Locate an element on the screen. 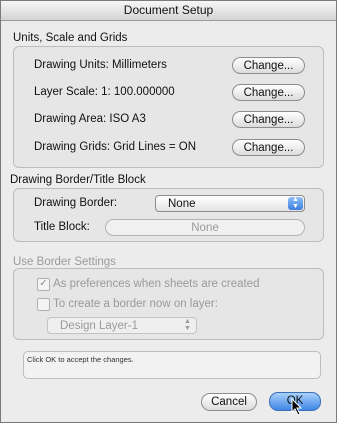 This screenshot has width=337, height=423. mouse-pointer-icon is located at coordinates (297, 407).